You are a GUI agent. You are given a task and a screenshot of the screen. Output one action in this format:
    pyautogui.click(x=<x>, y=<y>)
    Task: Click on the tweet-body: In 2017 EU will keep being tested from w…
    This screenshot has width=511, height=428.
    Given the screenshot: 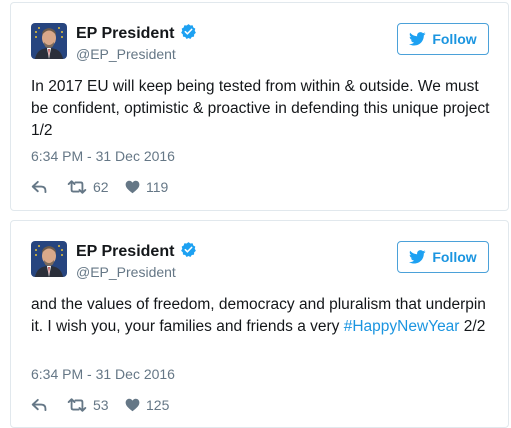 What is the action you would take?
    pyautogui.click(x=260, y=108)
    